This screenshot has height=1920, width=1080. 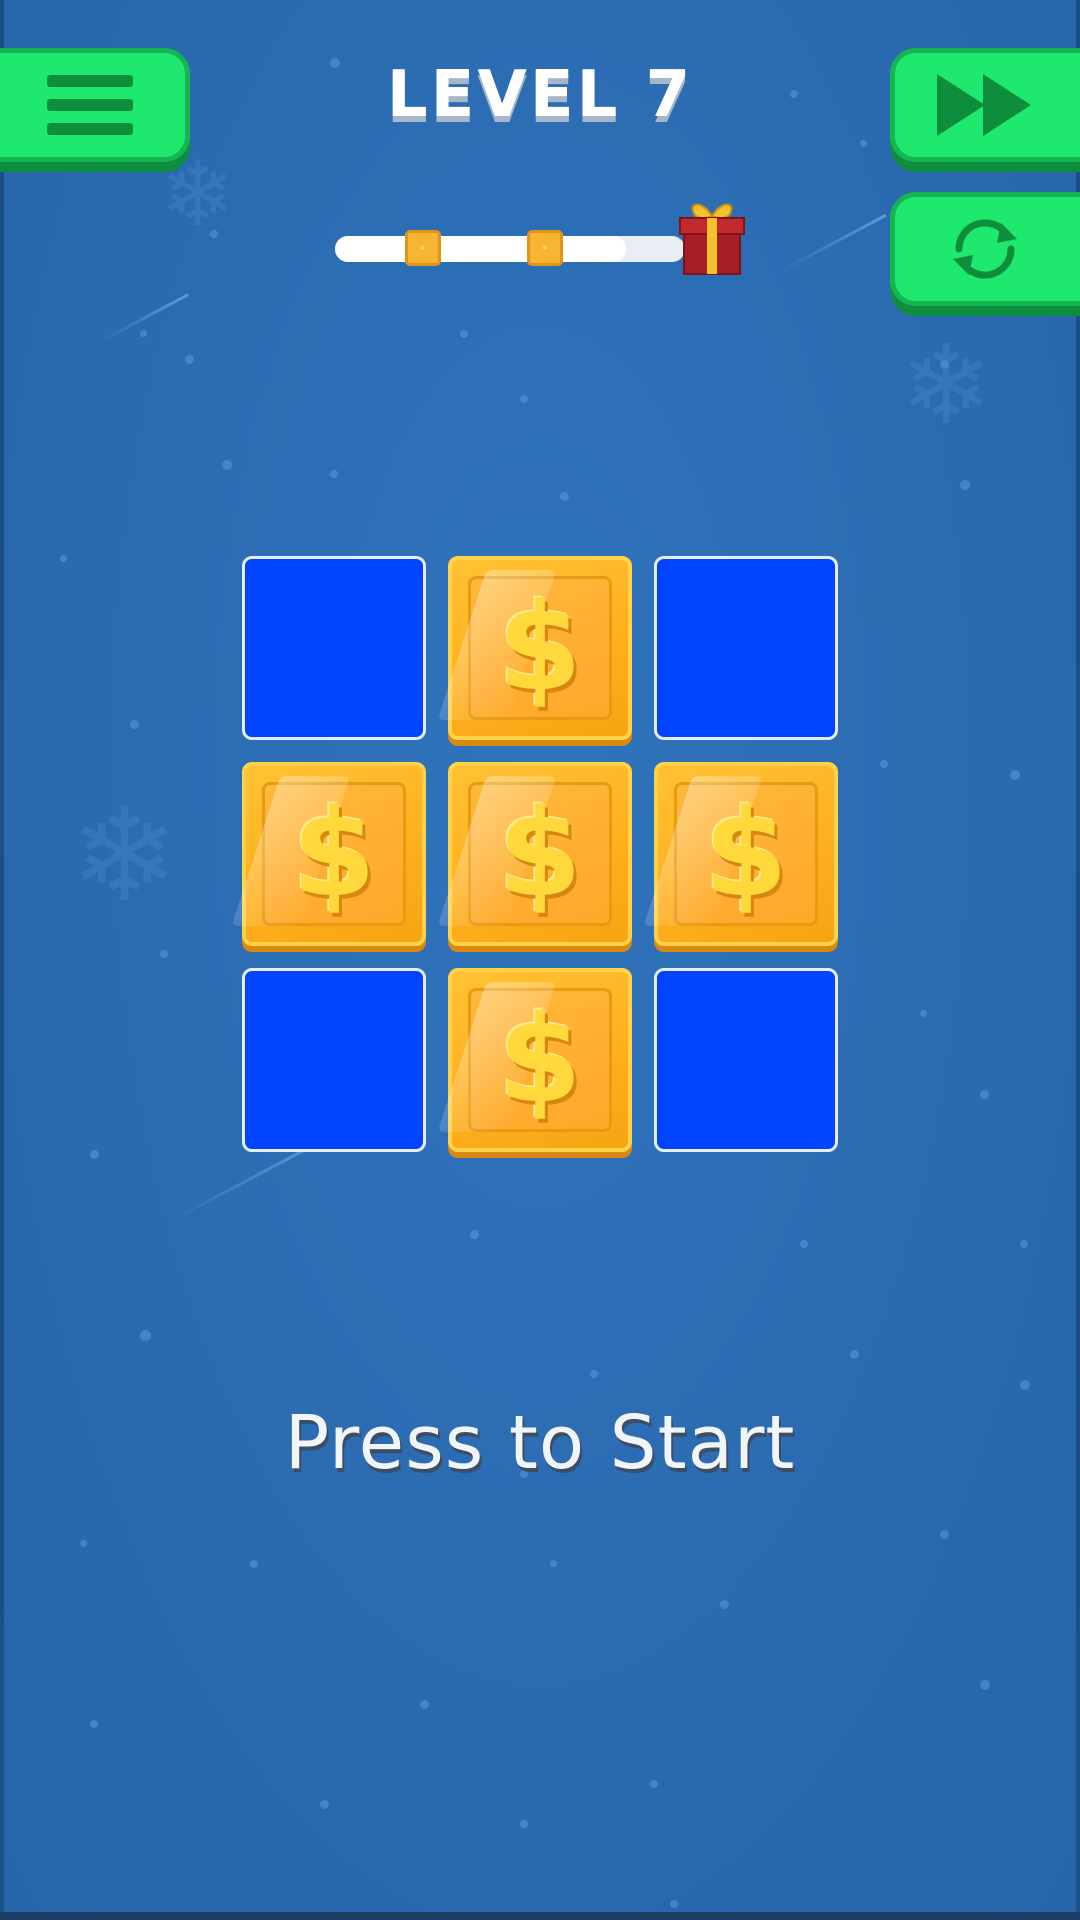 I want to click on hamburger-menu-icon, so click(x=90, y=105).